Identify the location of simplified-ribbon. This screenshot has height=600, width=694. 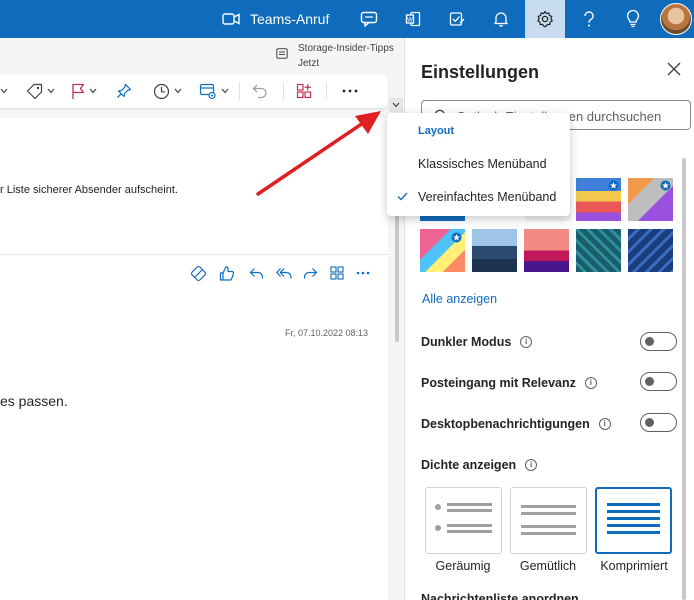
(194, 91).